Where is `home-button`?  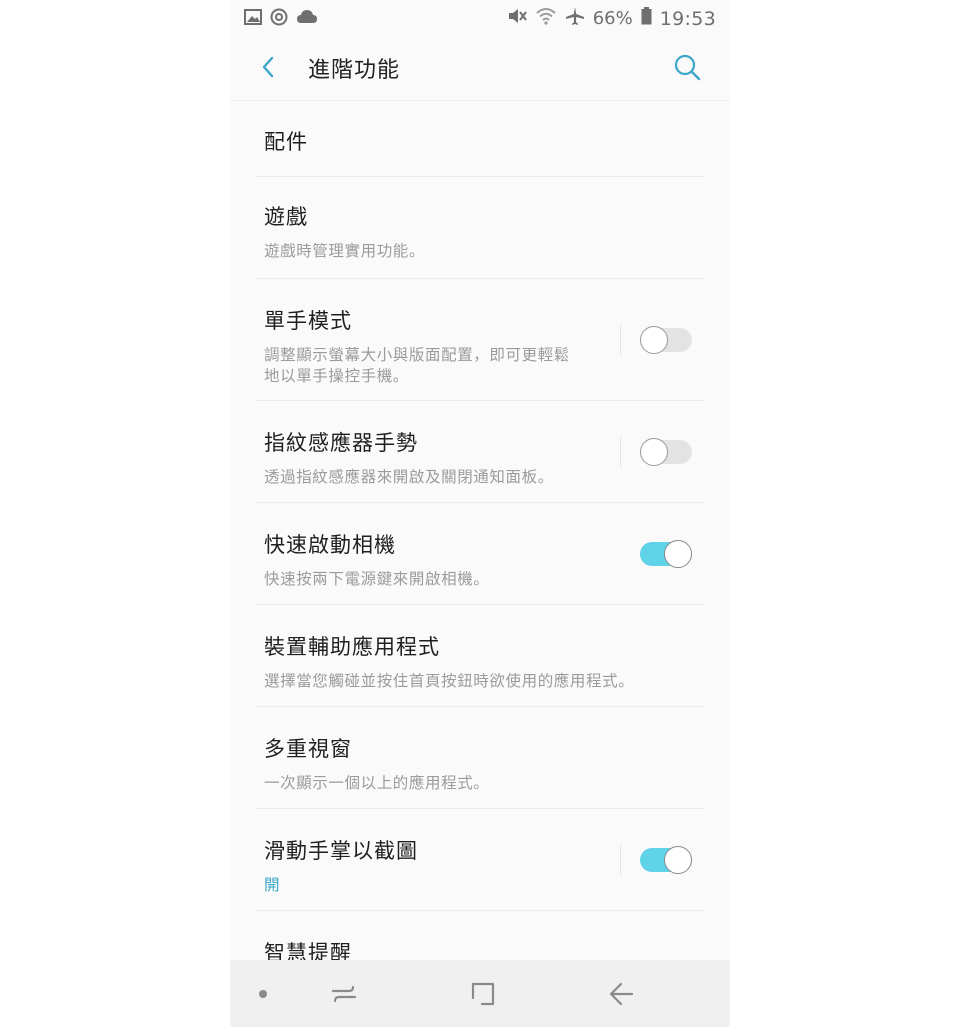
home-button is located at coordinates (483, 994).